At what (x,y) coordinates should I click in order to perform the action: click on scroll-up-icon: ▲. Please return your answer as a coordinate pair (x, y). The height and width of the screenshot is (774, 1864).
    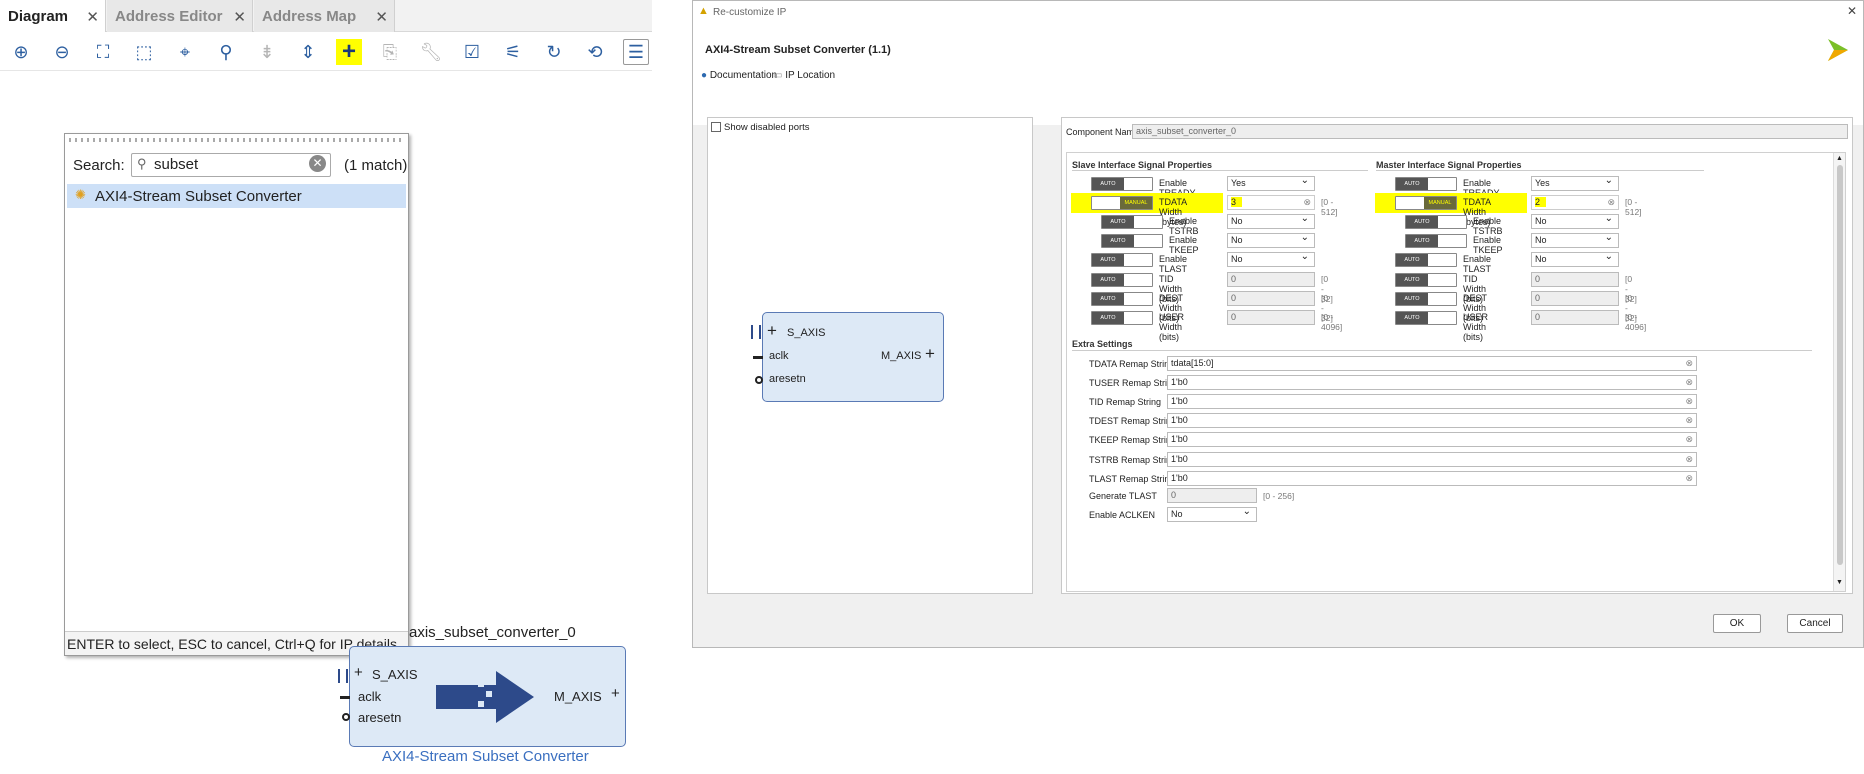
    Looking at the image, I should click on (1839, 158).